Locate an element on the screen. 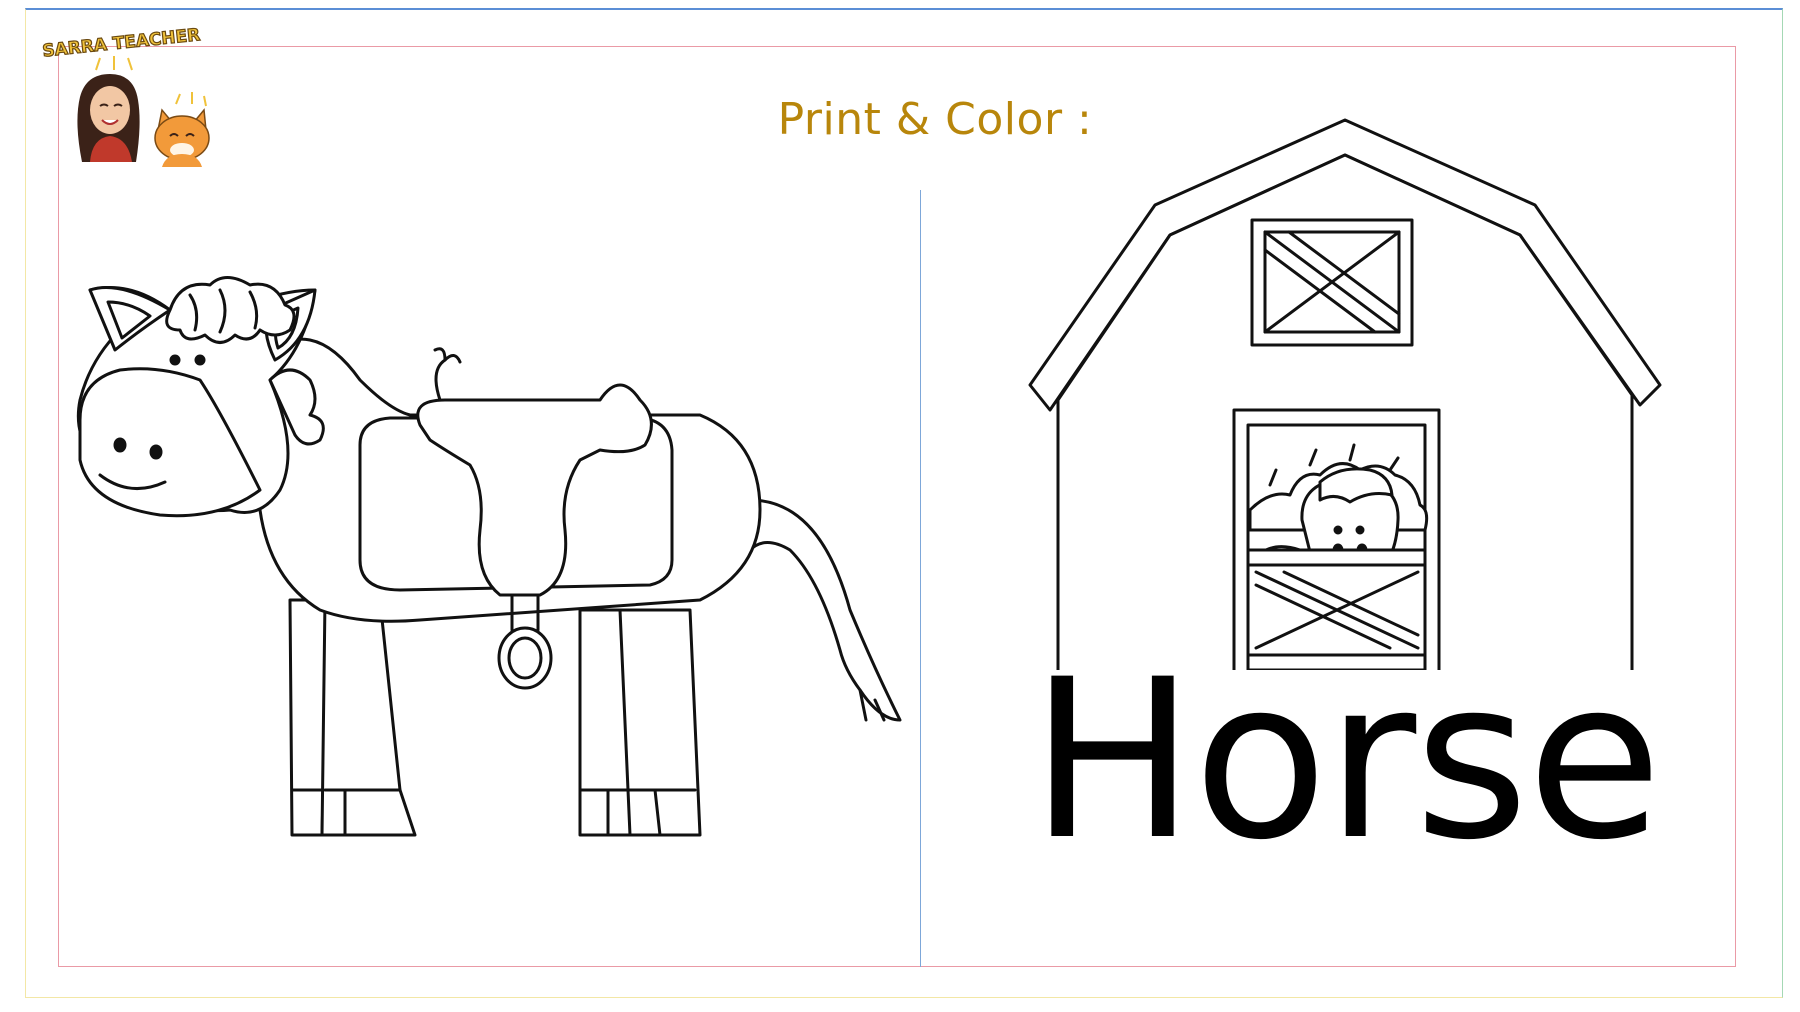 The height and width of the screenshot is (1012, 1800). logo-text: SARRA TEACHER is located at coordinates (122, 43).